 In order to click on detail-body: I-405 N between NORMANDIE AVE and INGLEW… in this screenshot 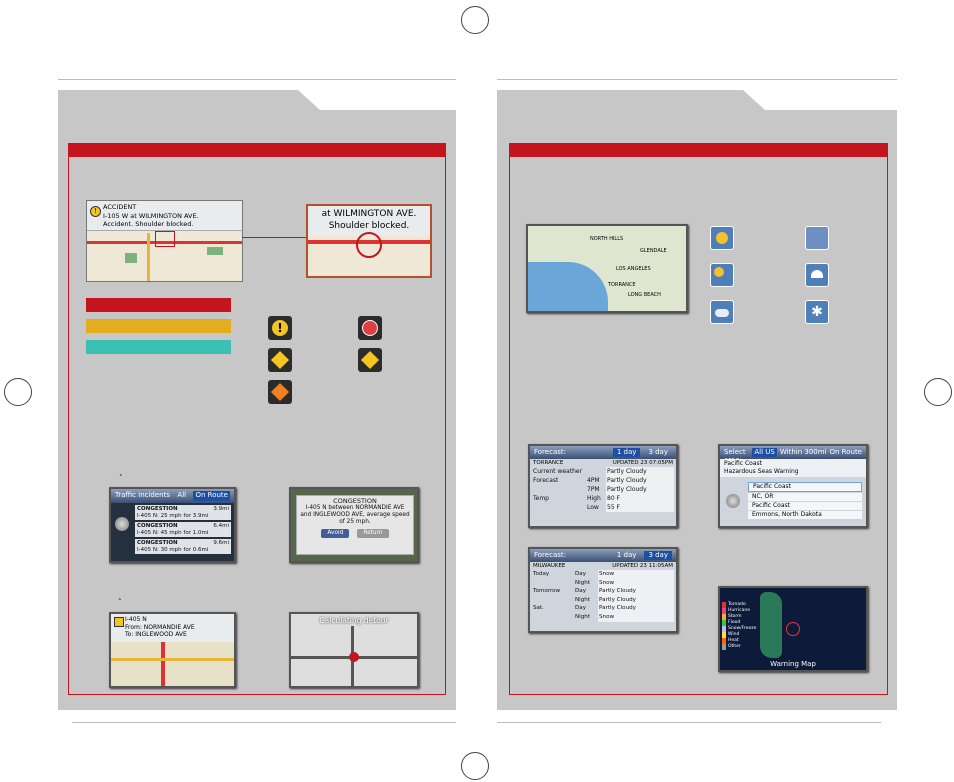, I will do `click(355, 515)`.